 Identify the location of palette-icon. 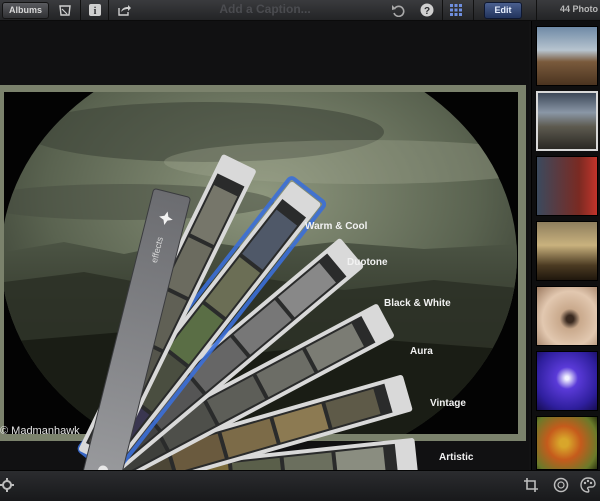
(588, 485).